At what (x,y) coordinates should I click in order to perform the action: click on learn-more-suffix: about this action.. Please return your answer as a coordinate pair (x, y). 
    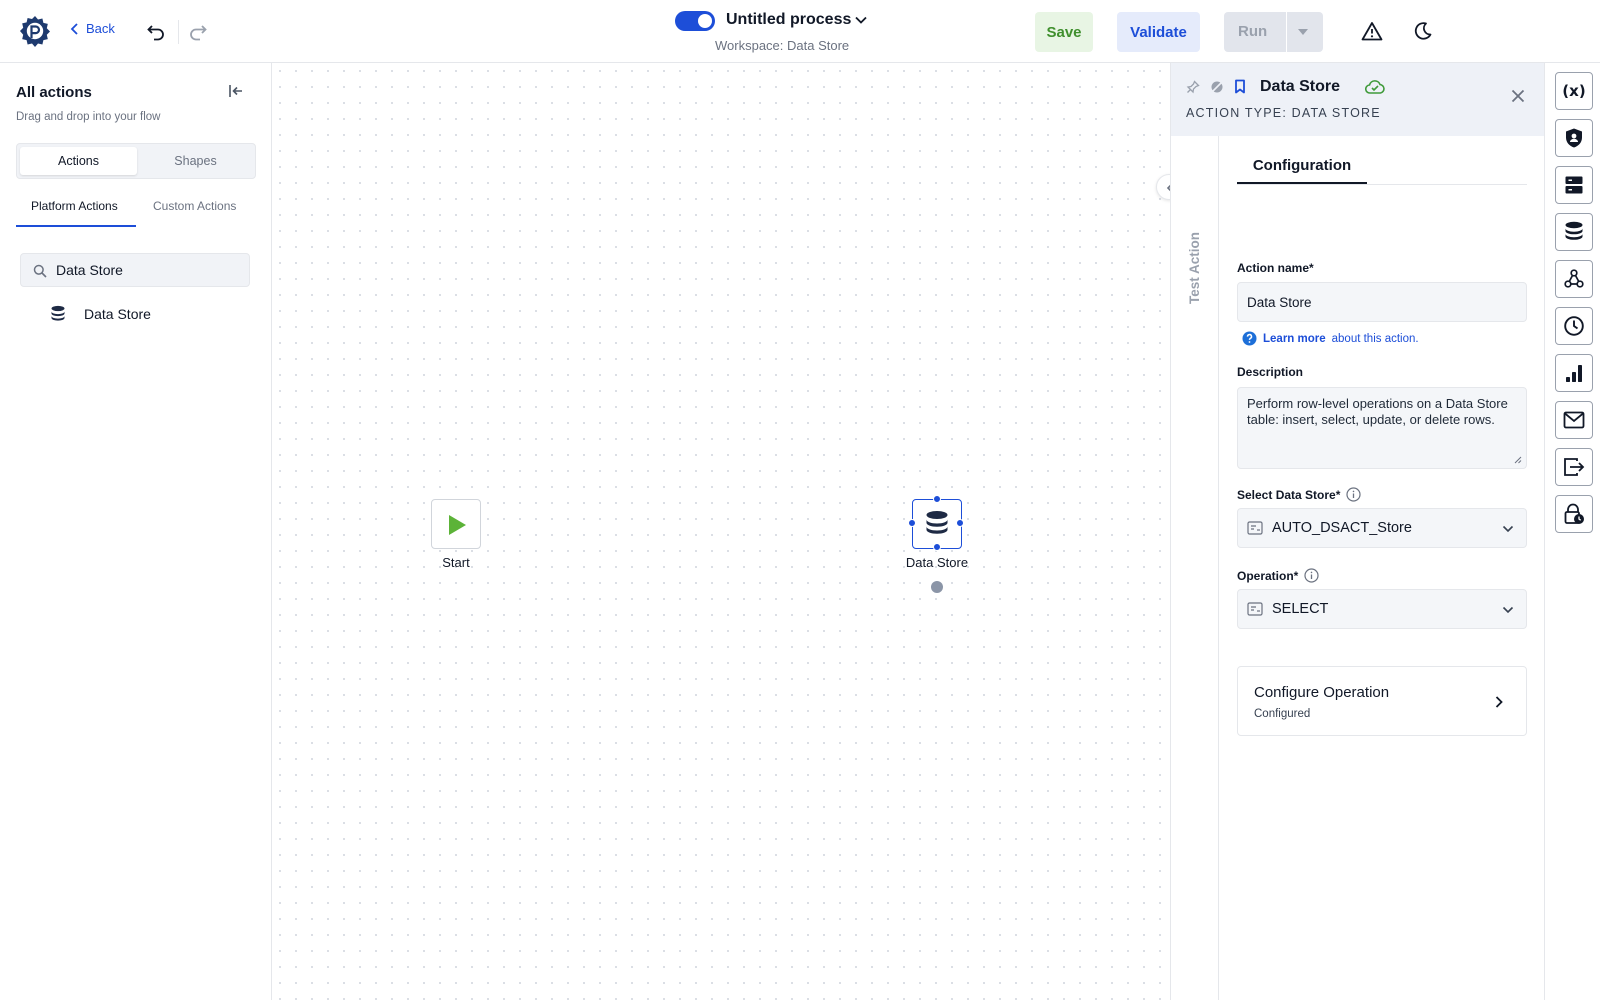
    Looking at the image, I should click on (1375, 338).